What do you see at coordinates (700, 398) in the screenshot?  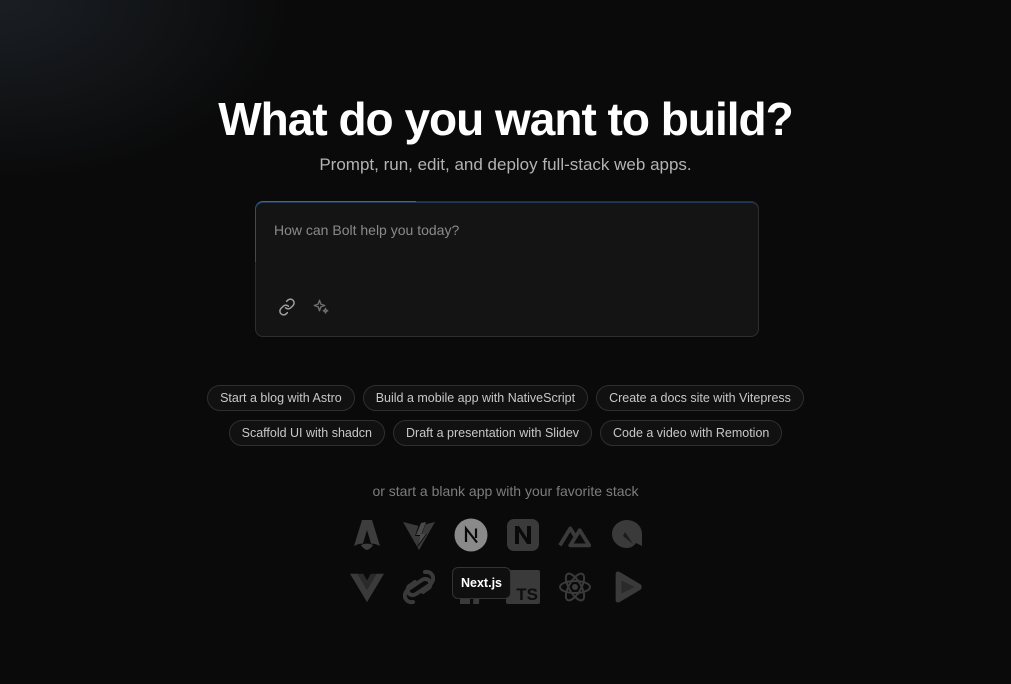 I see `suggestion-chip-vitepress: Create a docs site with Vitepress` at bounding box center [700, 398].